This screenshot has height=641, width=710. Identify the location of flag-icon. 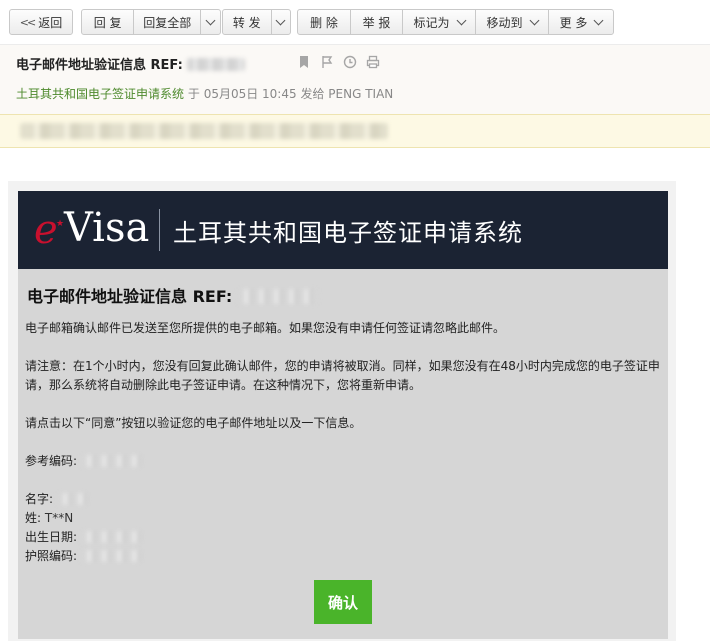
(327, 62).